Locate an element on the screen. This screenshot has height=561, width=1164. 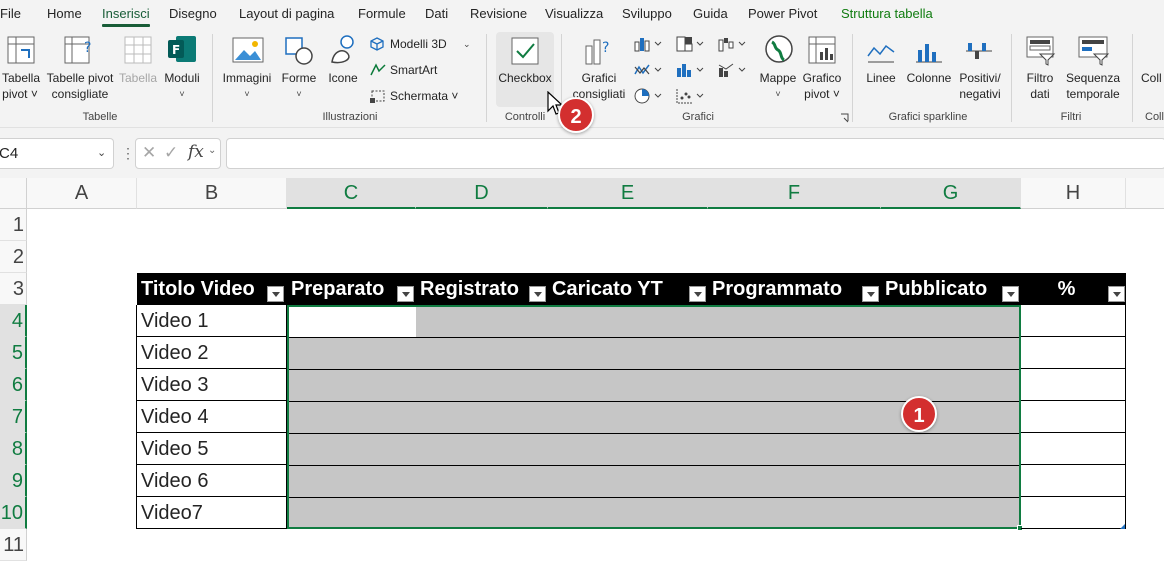
active-cell-c4 is located at coordinates (352, 322).